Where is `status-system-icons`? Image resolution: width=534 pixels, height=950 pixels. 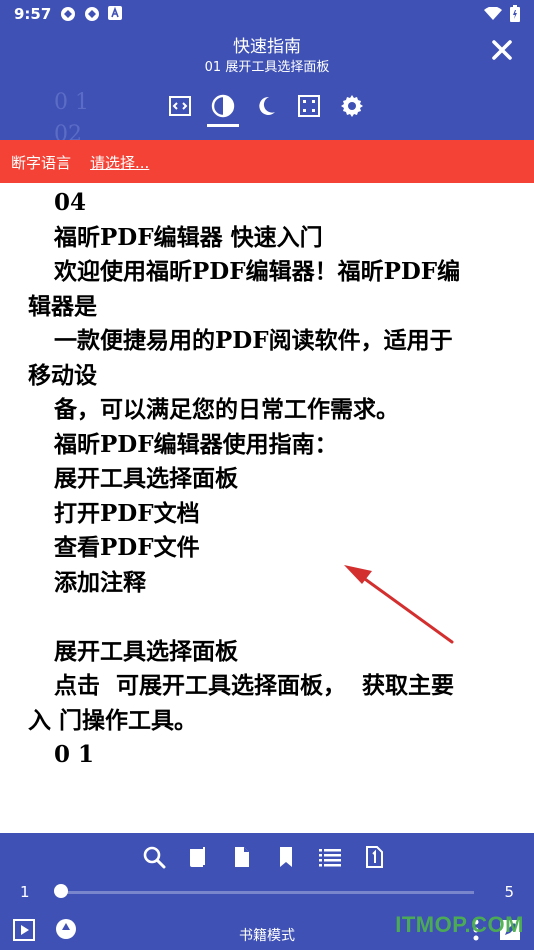
status-system-icons is located at coordinates (502, 15).